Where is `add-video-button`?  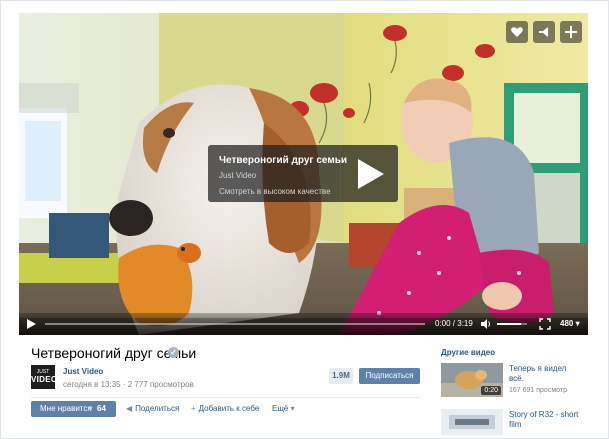
add-video-button is located at coordinates (571, 32).